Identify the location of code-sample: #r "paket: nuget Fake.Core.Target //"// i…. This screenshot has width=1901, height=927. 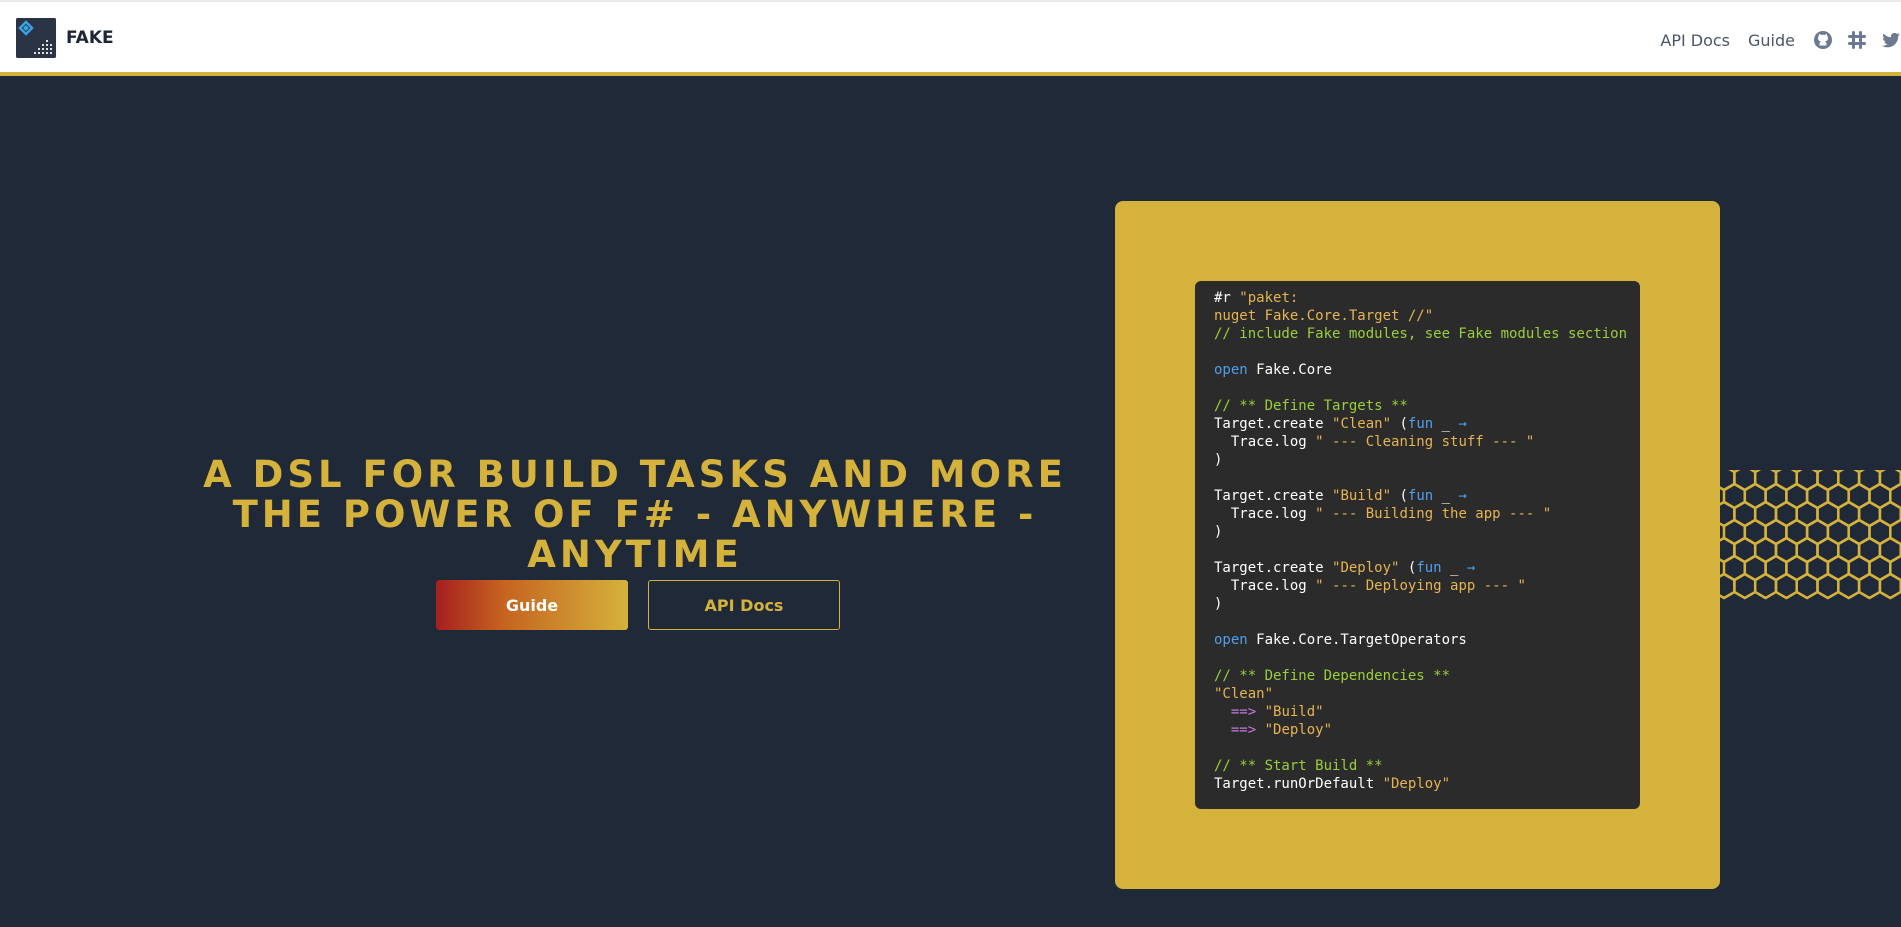
(1417, 545).